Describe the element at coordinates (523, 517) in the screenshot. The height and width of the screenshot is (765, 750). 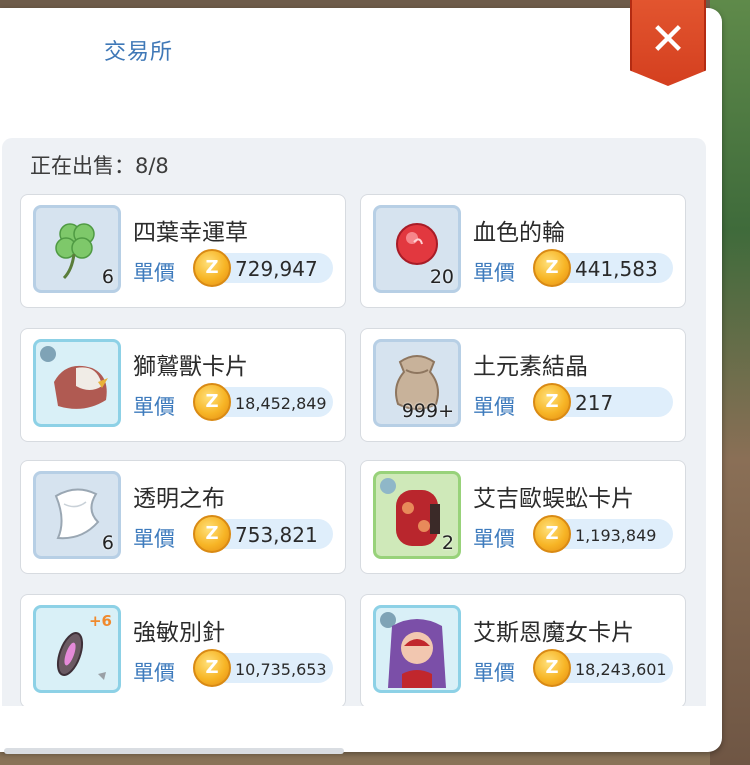
I see `list-item: 2 艾吉歐蜈蚣卡片 單價 Z 1,193,849` at that location.